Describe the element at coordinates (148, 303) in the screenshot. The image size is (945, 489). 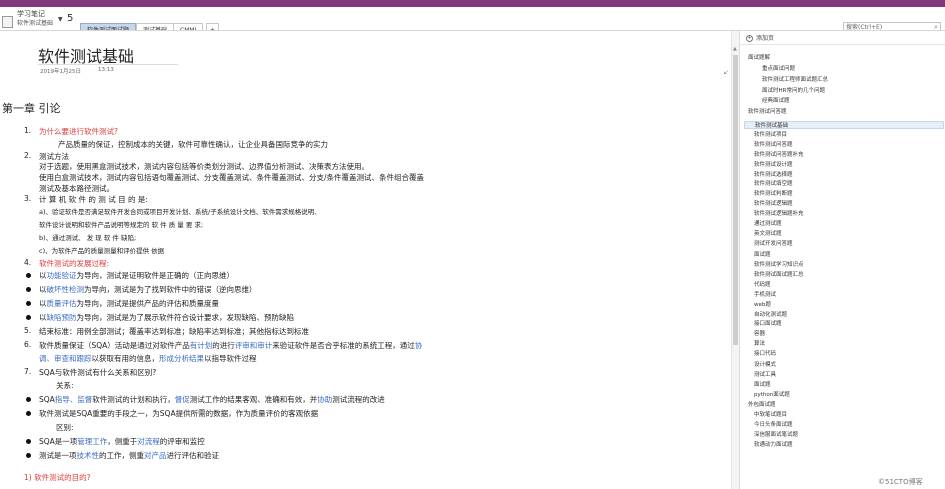
I see `text-run: 为导向，测试是提供产品的评估和质量度量` at that location.